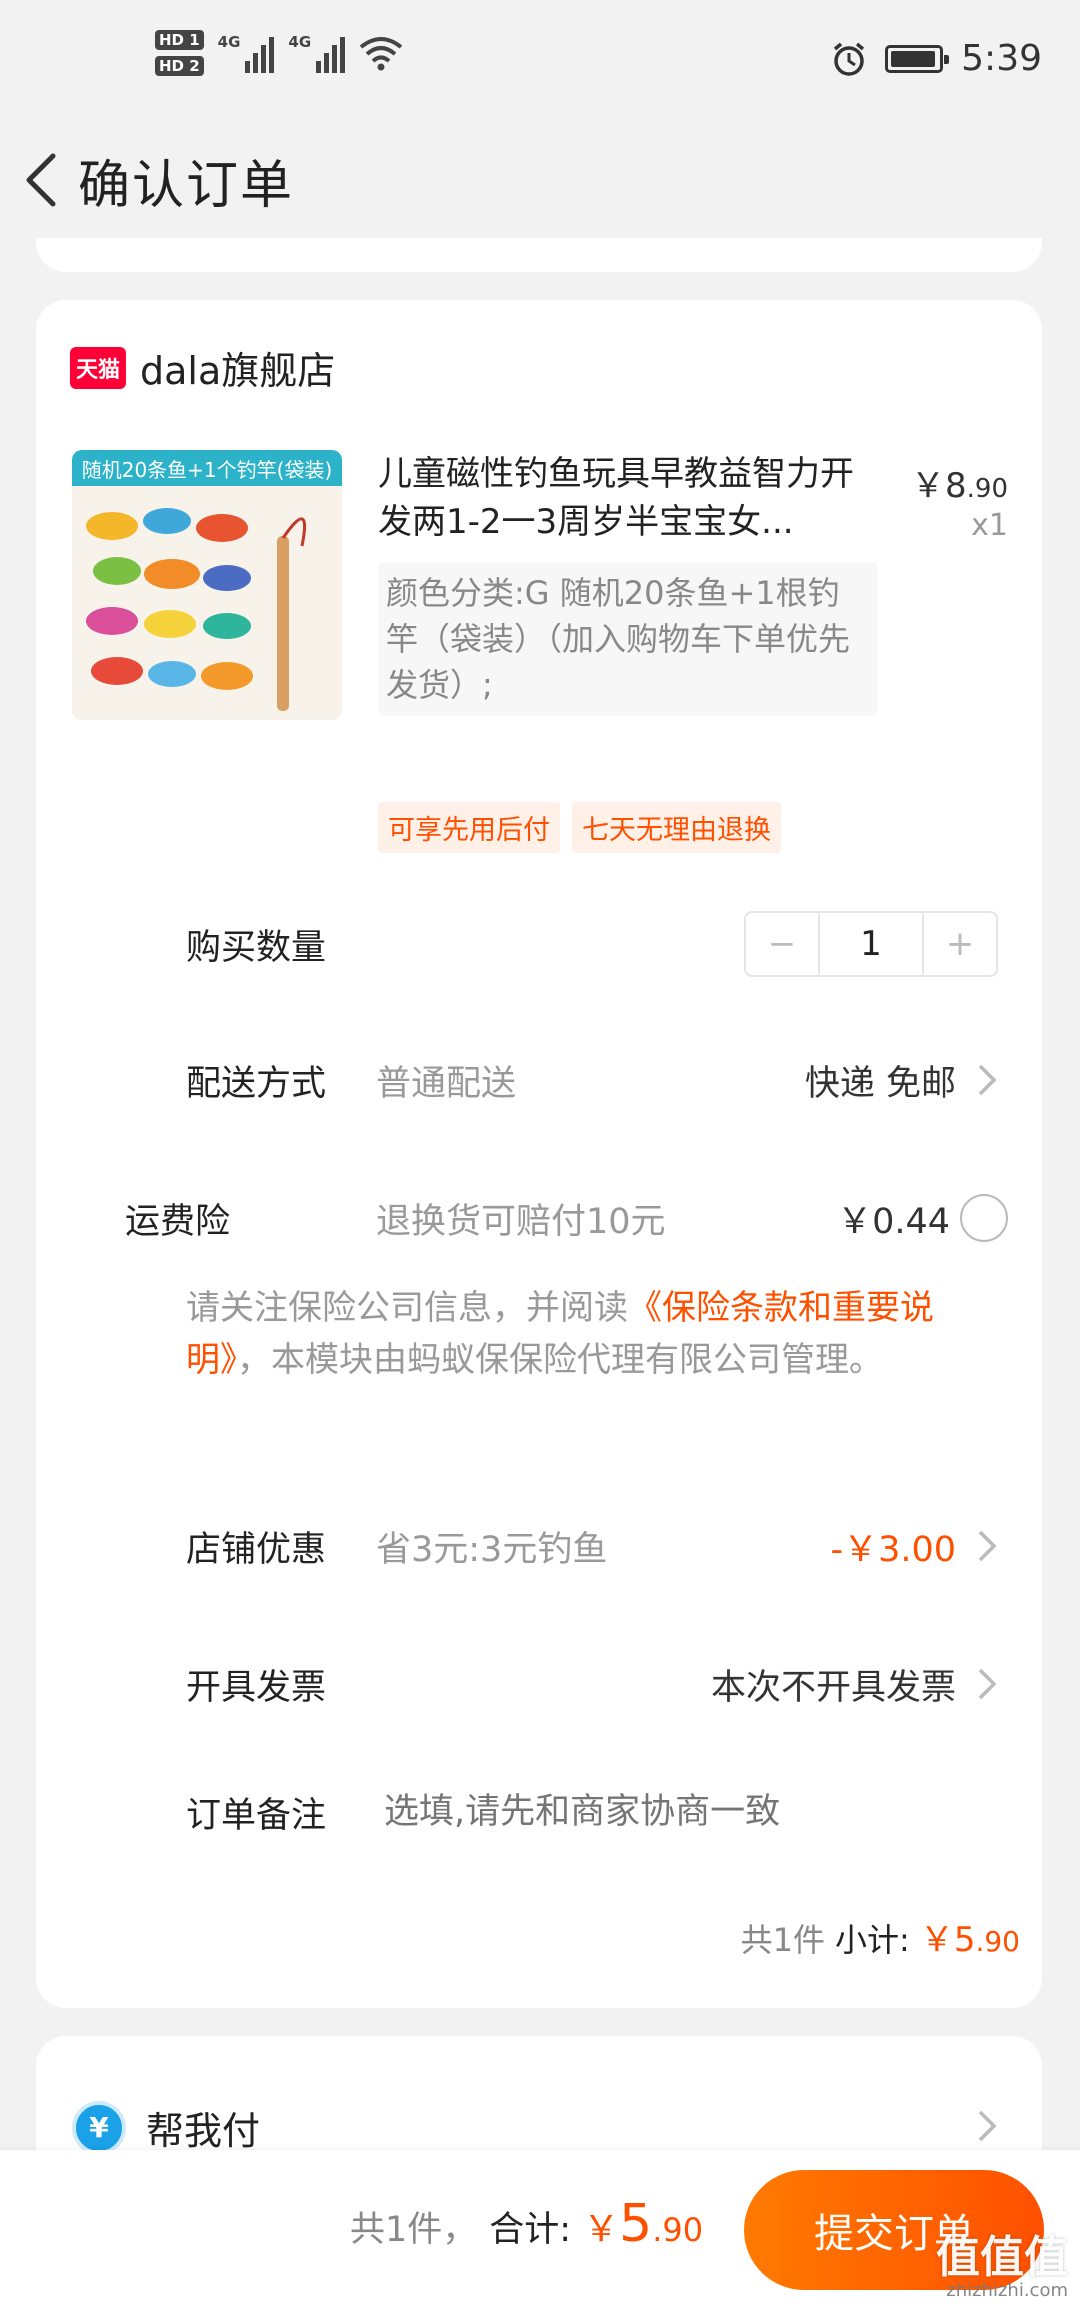 The width and height of the screenshot is (1080, 2310). What do you see at coordinates (676, 827) in the screenshot?
I see `tag-7day-return: 七天无理由退换` at bounding box center [676, 827].